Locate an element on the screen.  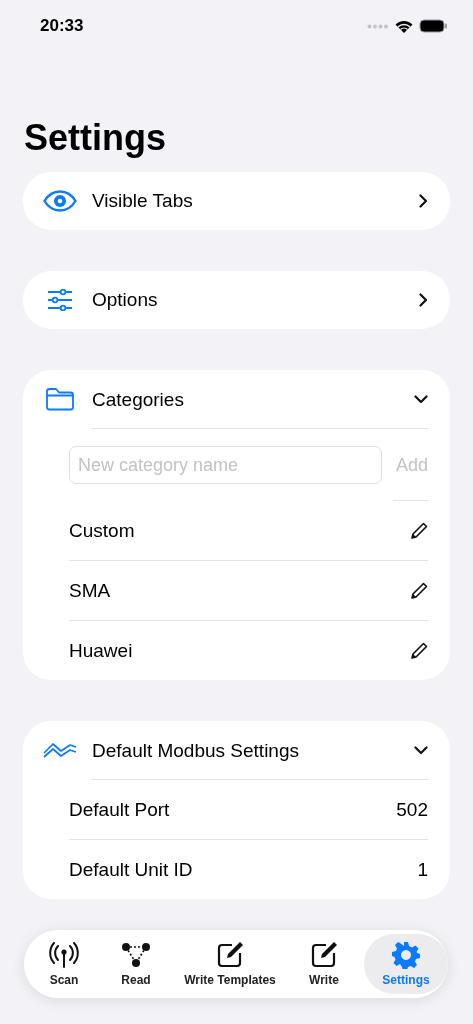
tab-item: Scan is located at coordinates (64, 964).